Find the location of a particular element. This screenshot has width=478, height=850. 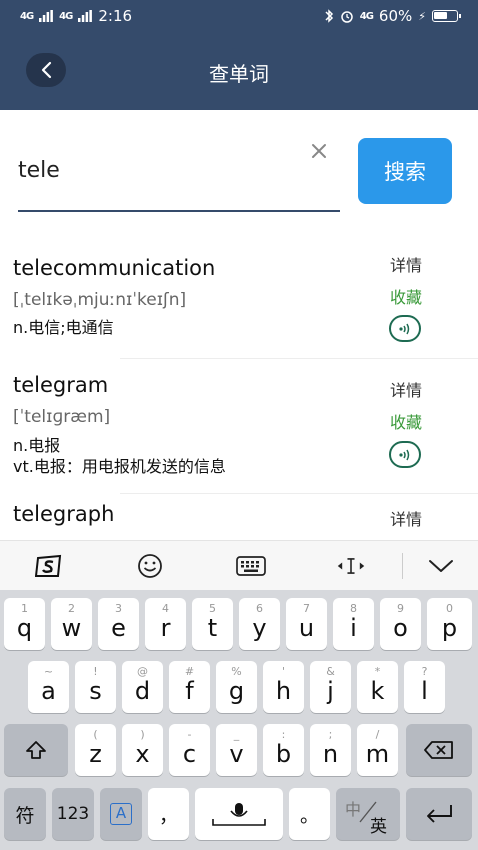

keyboard-toolbar is located at coordinates (239, 565).